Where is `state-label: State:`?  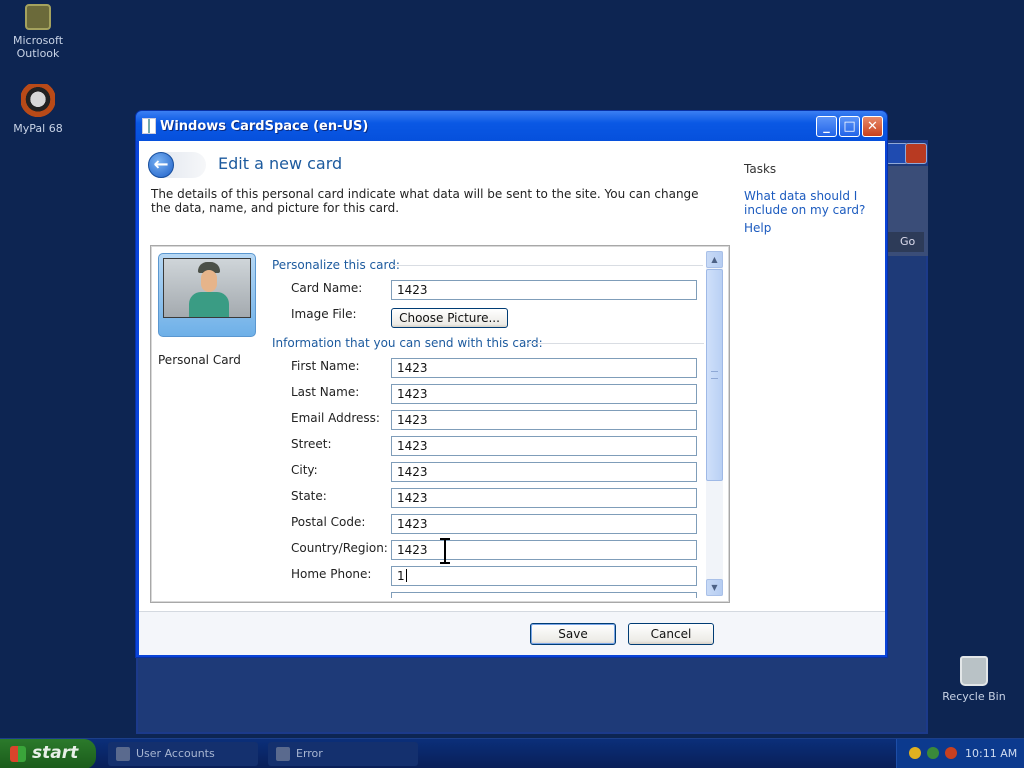
state-label: State: is located at coordinates (309, 496).